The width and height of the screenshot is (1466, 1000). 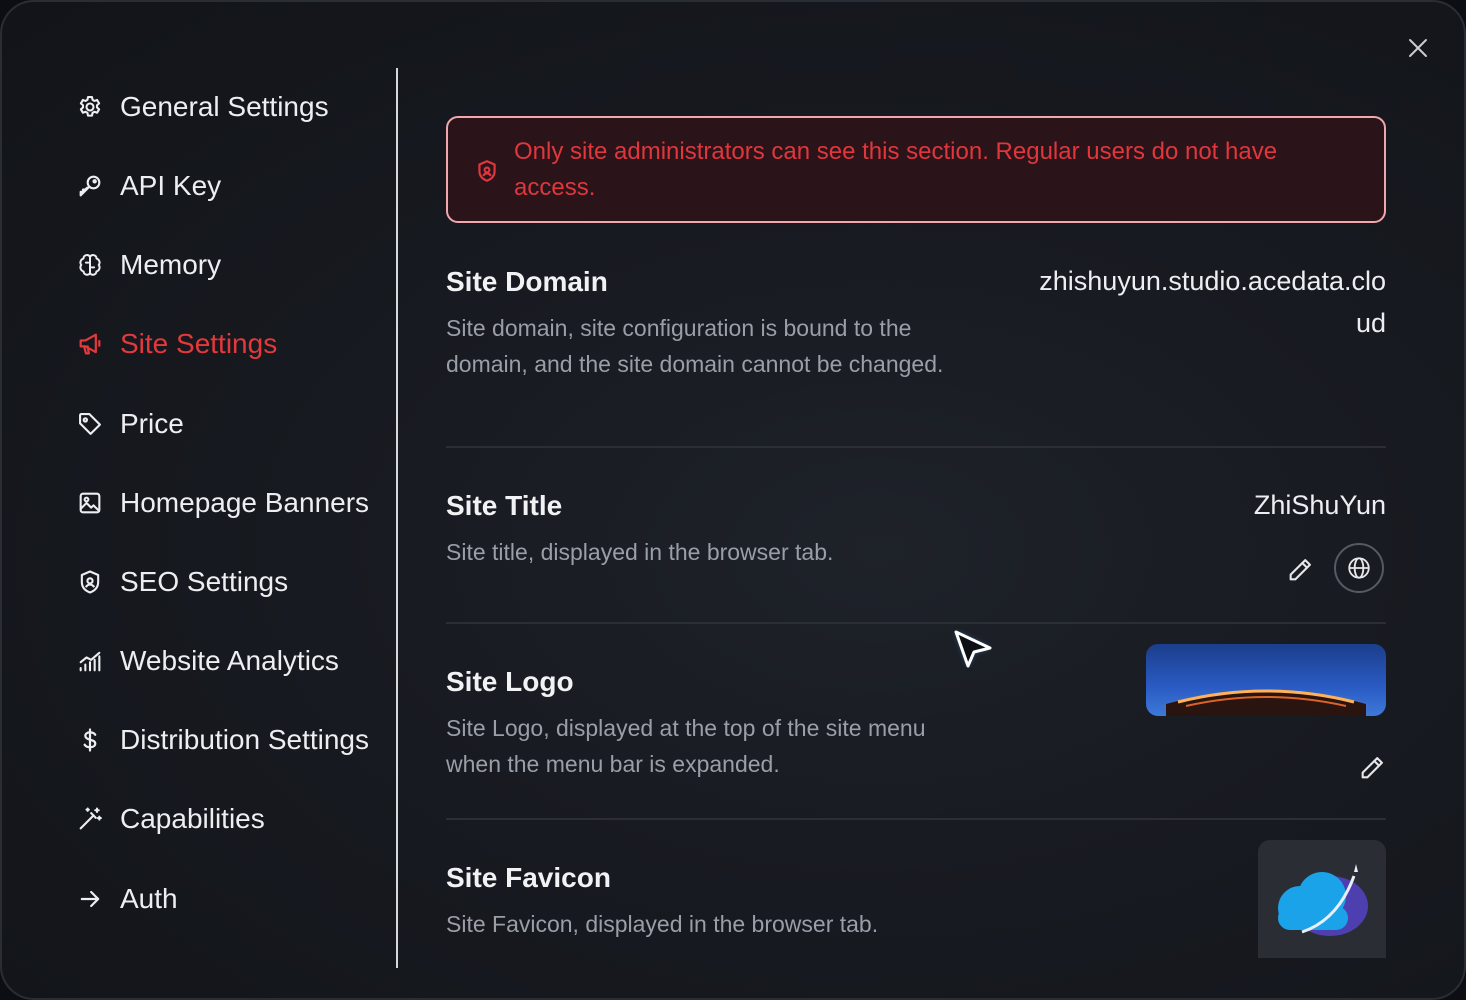 I want to click on edit-site-logo-button, so click(x=1369, y=768).